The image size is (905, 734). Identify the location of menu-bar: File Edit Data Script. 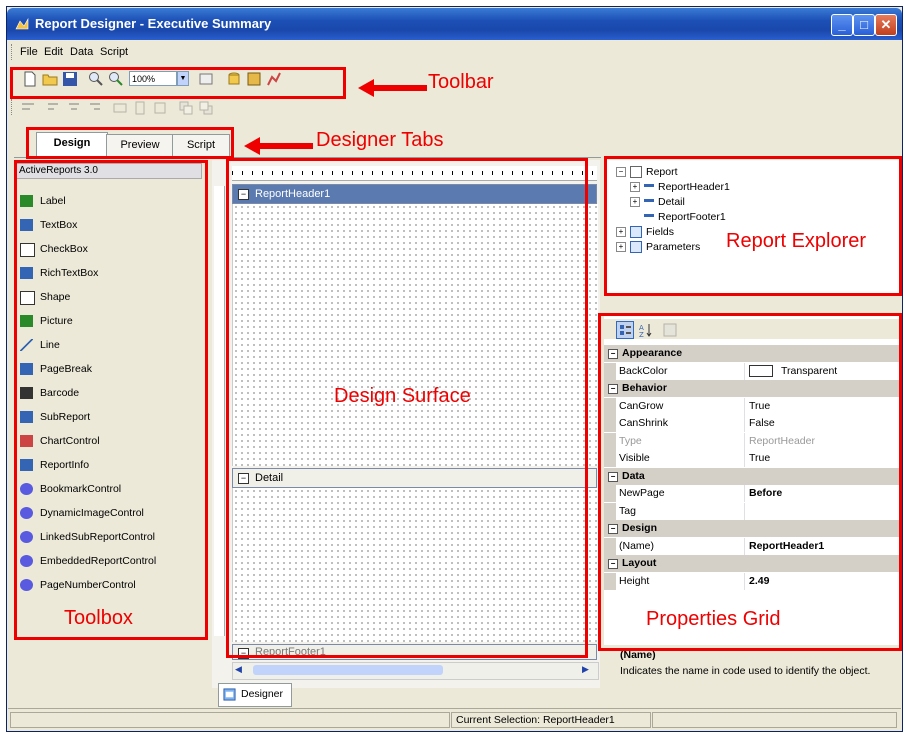
(454, 52).